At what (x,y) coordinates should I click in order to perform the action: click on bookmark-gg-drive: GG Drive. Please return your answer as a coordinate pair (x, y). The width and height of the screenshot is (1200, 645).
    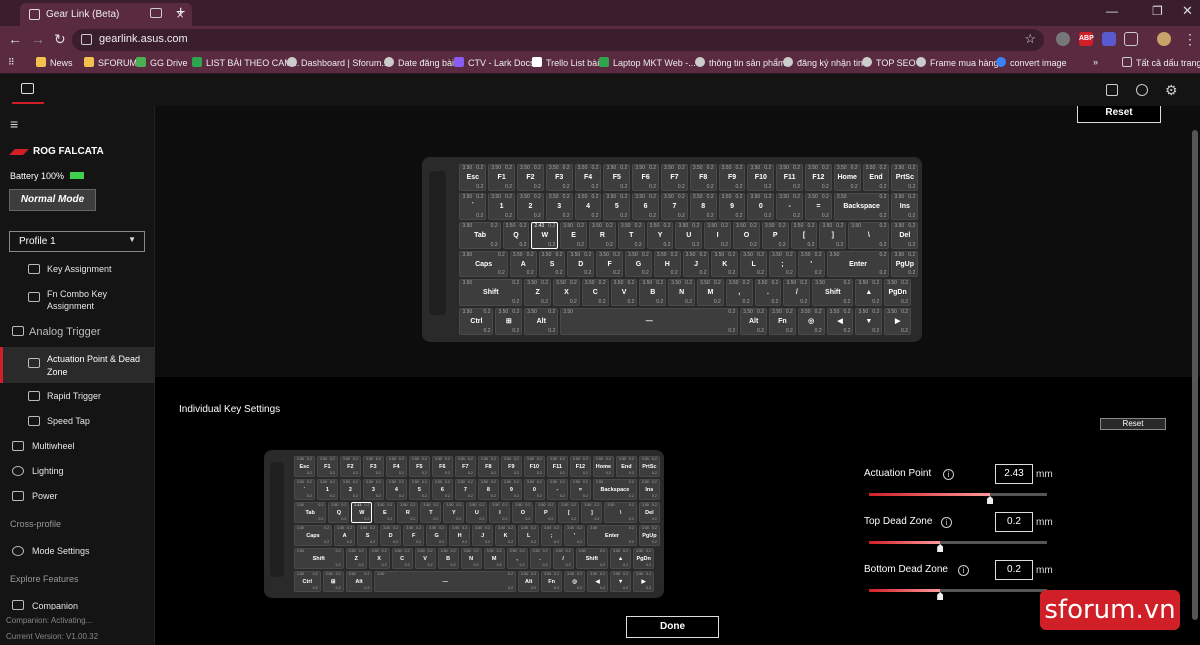
    Looking at the image, I should click on (162, 62).